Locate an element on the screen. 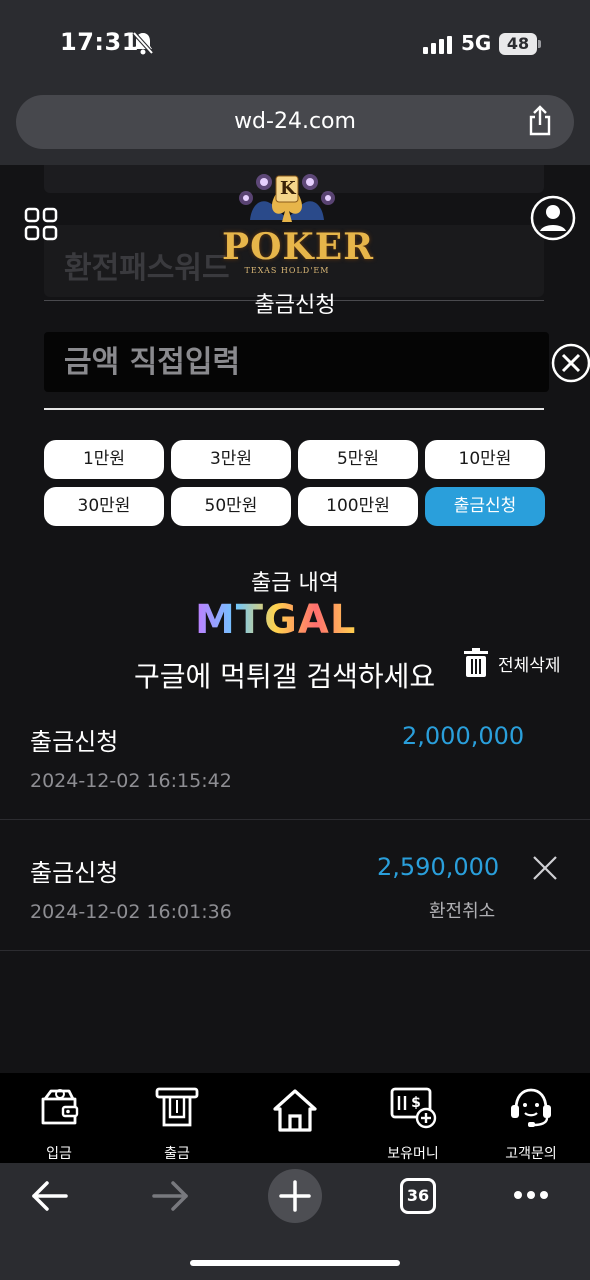 Image resolution: width=590 pixels, height=1280 pixels. url-text: wd-24.com is located at coordinates (295, 121).